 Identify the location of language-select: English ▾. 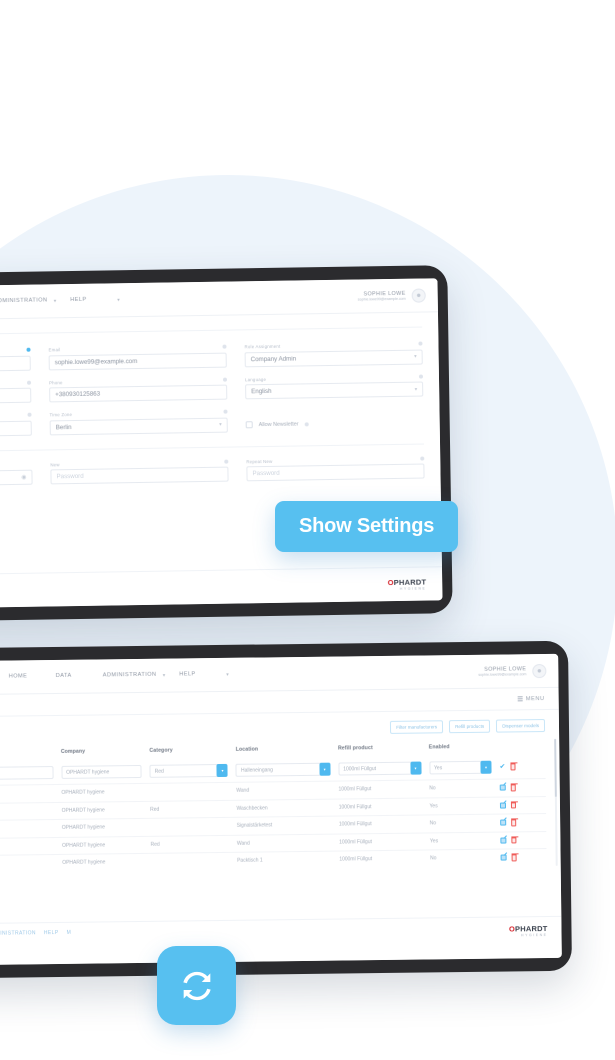
(334, 390).